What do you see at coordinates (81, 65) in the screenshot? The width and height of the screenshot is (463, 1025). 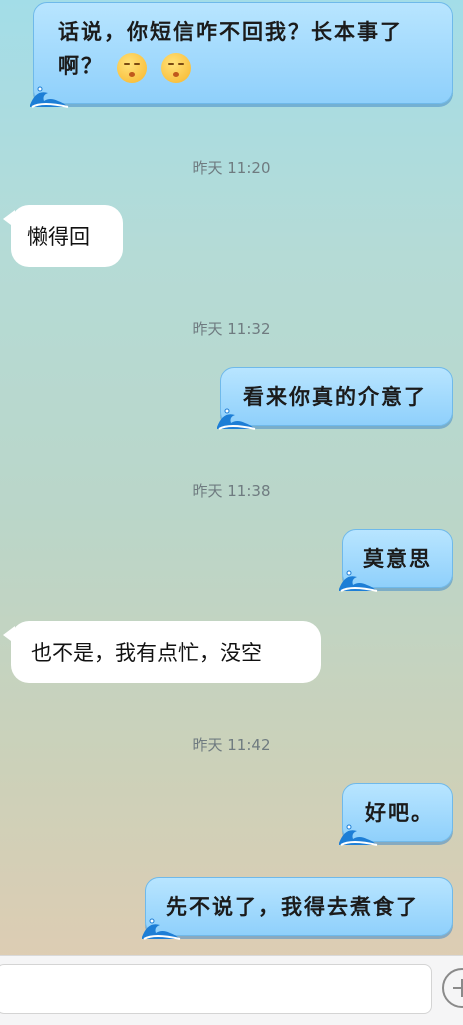 I see `message-text: 啊？` at bounding box center [81, 65].